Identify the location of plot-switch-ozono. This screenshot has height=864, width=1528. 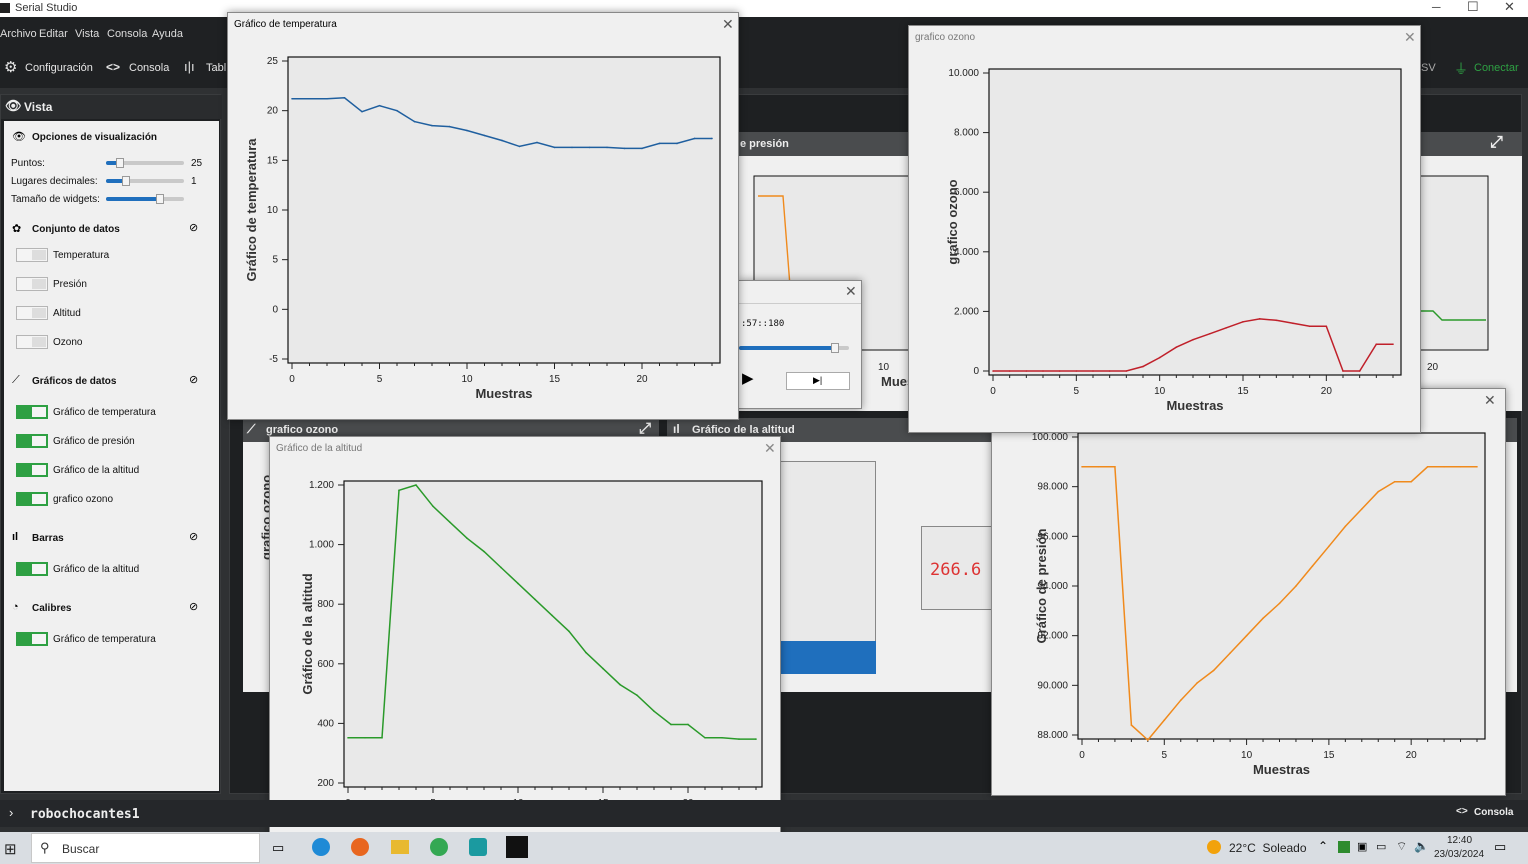
(32, 499).